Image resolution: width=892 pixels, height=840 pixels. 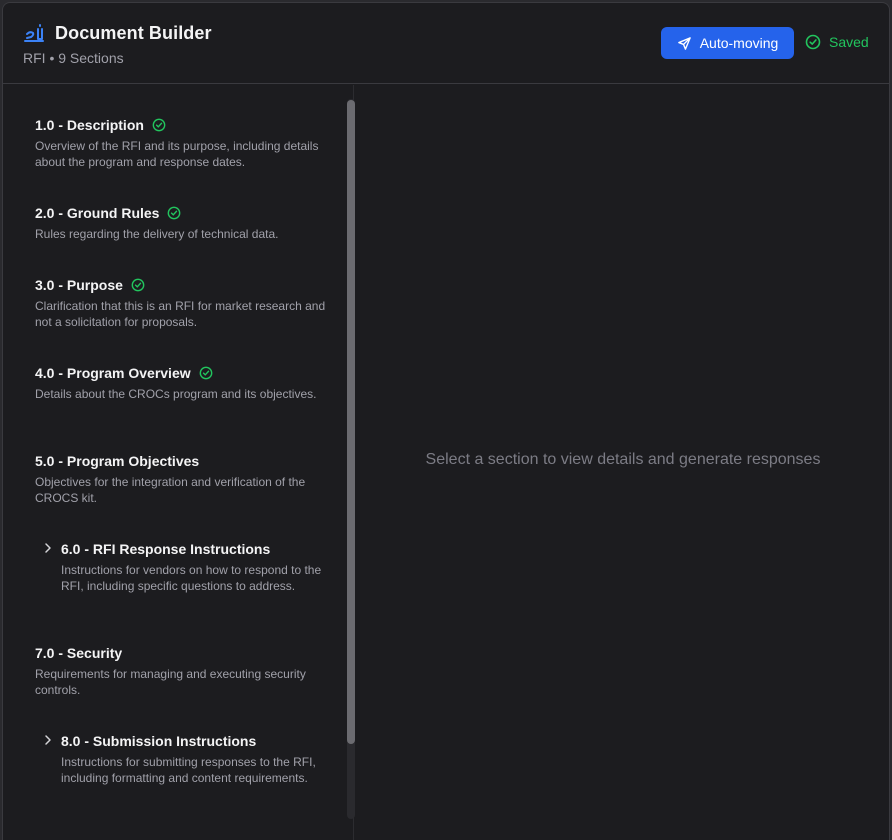 What do you see at coordinates (34, 33) in the screenshot?
I see `document-builder-icon` at bounding box center [34, 33].